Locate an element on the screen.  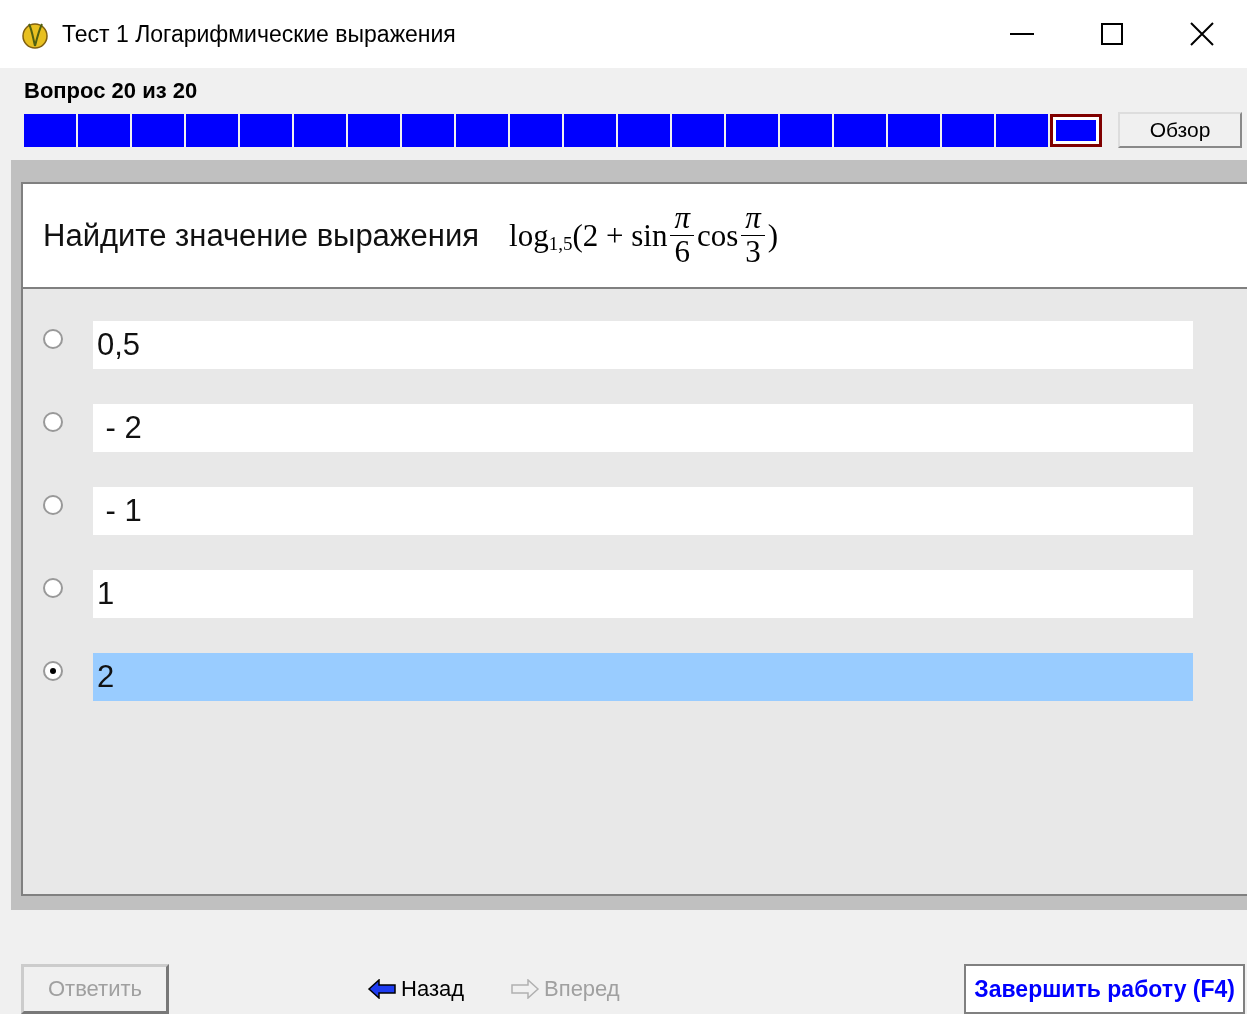
answer-option: 0,5 is located at coordinates (643, 345).